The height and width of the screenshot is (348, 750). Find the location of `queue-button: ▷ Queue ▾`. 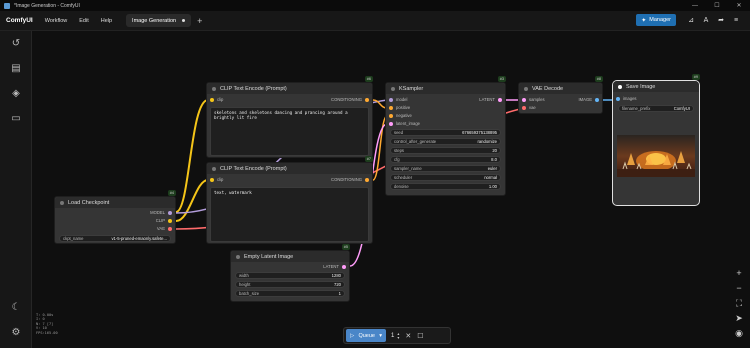

queue-button: ▷ Queue ▾ is located at coordinates (366, 335).